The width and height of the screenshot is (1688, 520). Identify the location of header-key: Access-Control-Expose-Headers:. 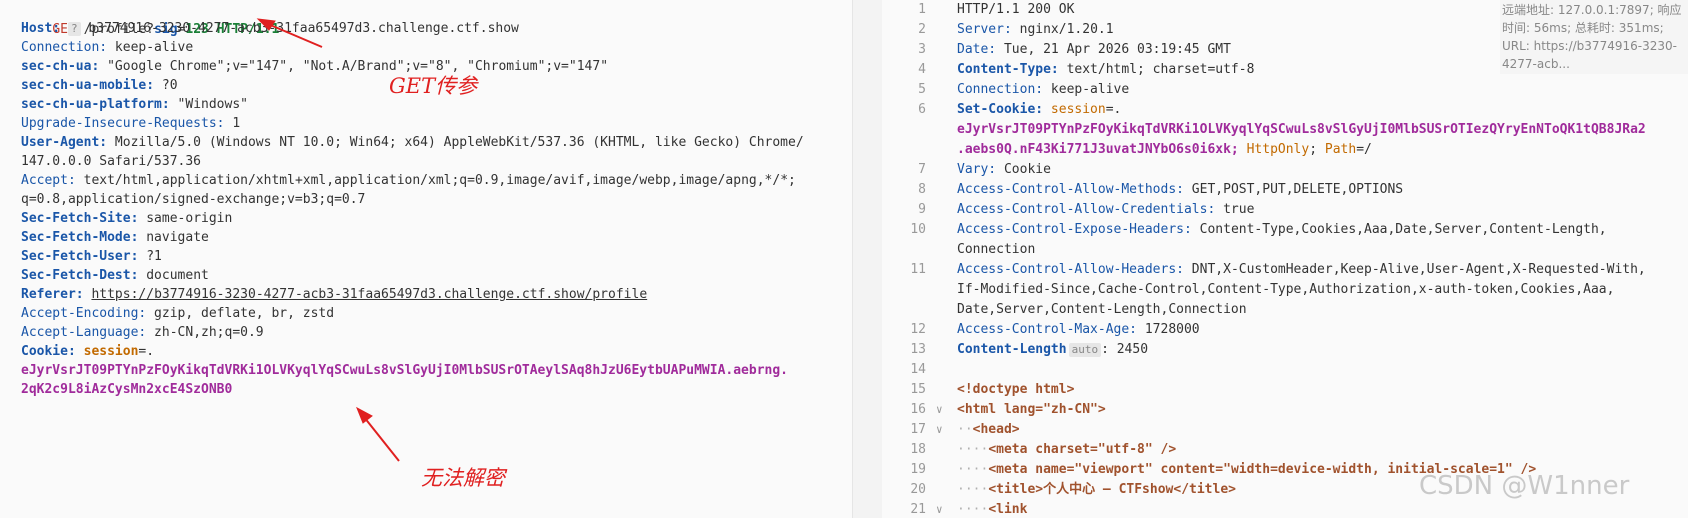
(1074, 229).